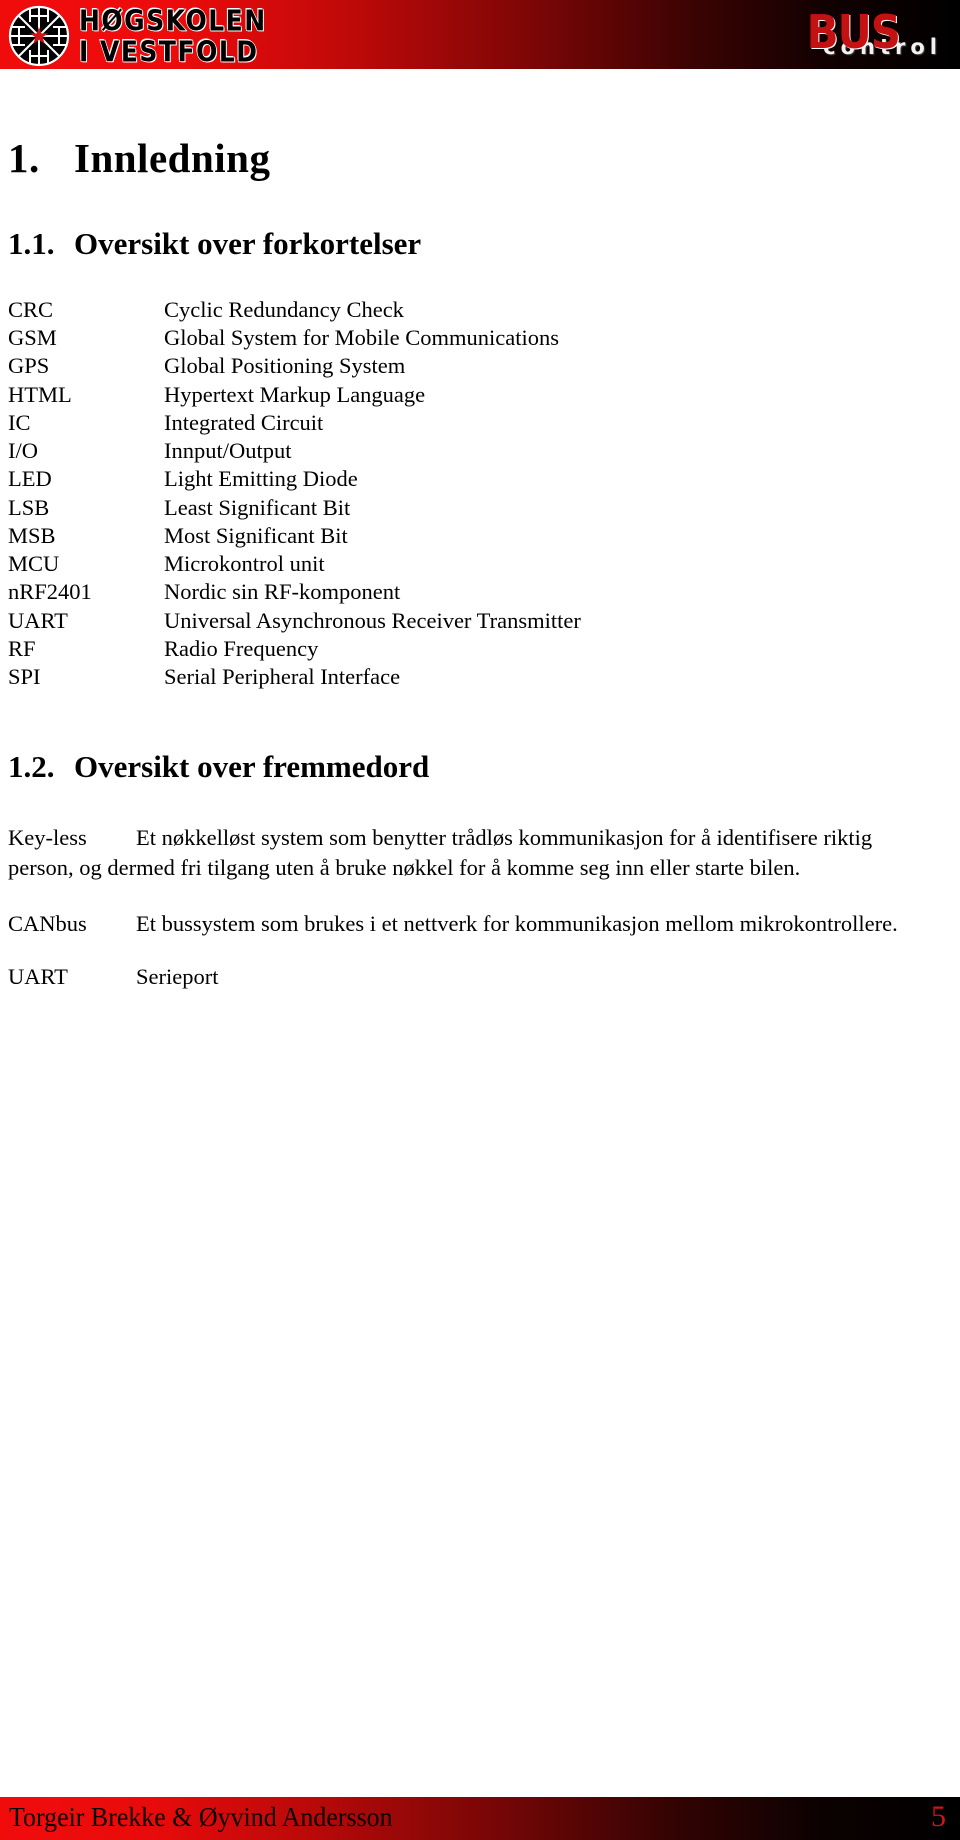  What do you see at coordinates (24, 677) in the screenshot?
I see `abbreviation-key: SPI` at bounding box center [24, 677].